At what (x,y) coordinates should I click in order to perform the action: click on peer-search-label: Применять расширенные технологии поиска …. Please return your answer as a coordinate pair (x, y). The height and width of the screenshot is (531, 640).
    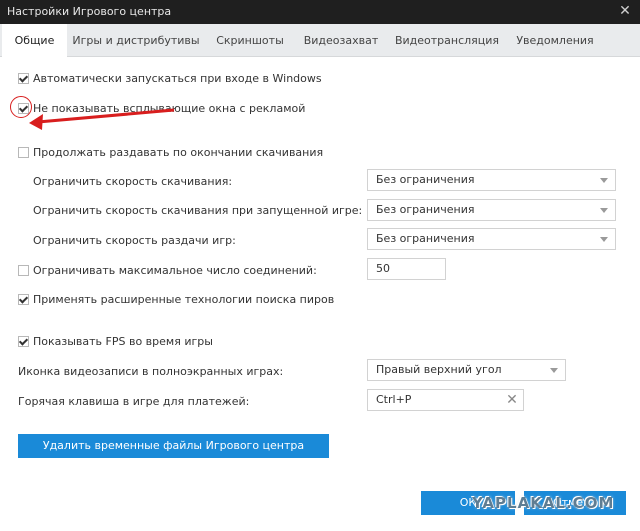
    Looking at the image, I should click on (184, 299).